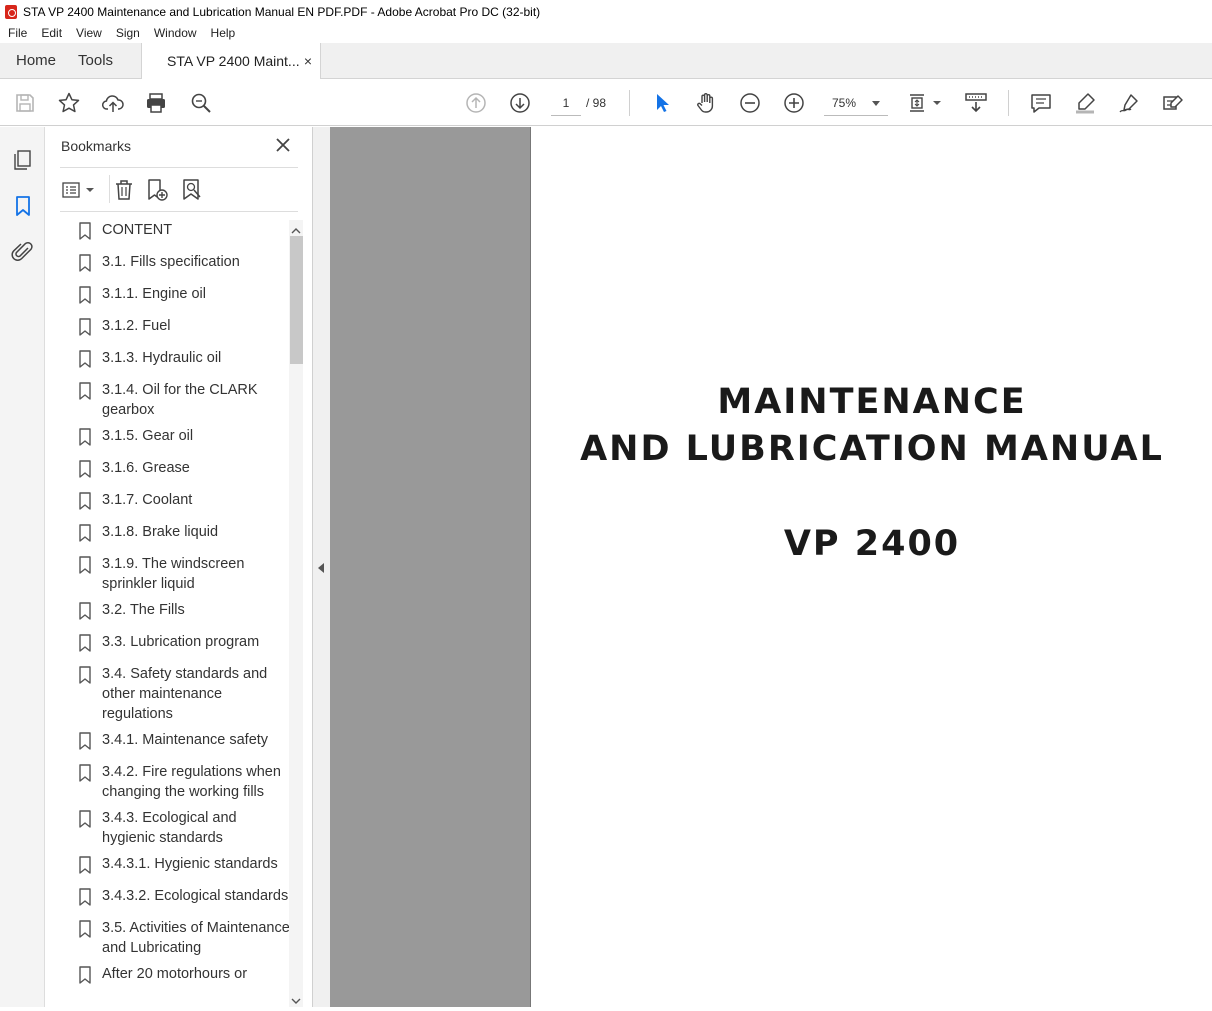 Image resolution: width=1212 pixels, height=1011 pixels. I want to click on bookmark-item: 3.1.3. Hydraulic oil, so click(175, 361).